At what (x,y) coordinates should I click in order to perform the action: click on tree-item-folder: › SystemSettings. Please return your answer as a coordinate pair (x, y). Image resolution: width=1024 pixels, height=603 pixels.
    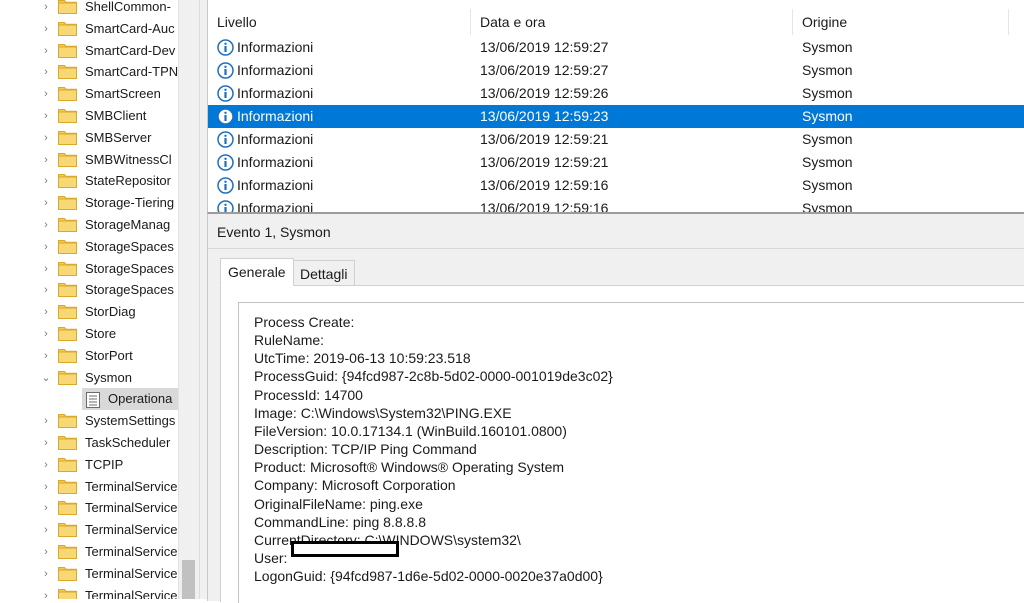
    Looking at the image, I should click on (89, 421).